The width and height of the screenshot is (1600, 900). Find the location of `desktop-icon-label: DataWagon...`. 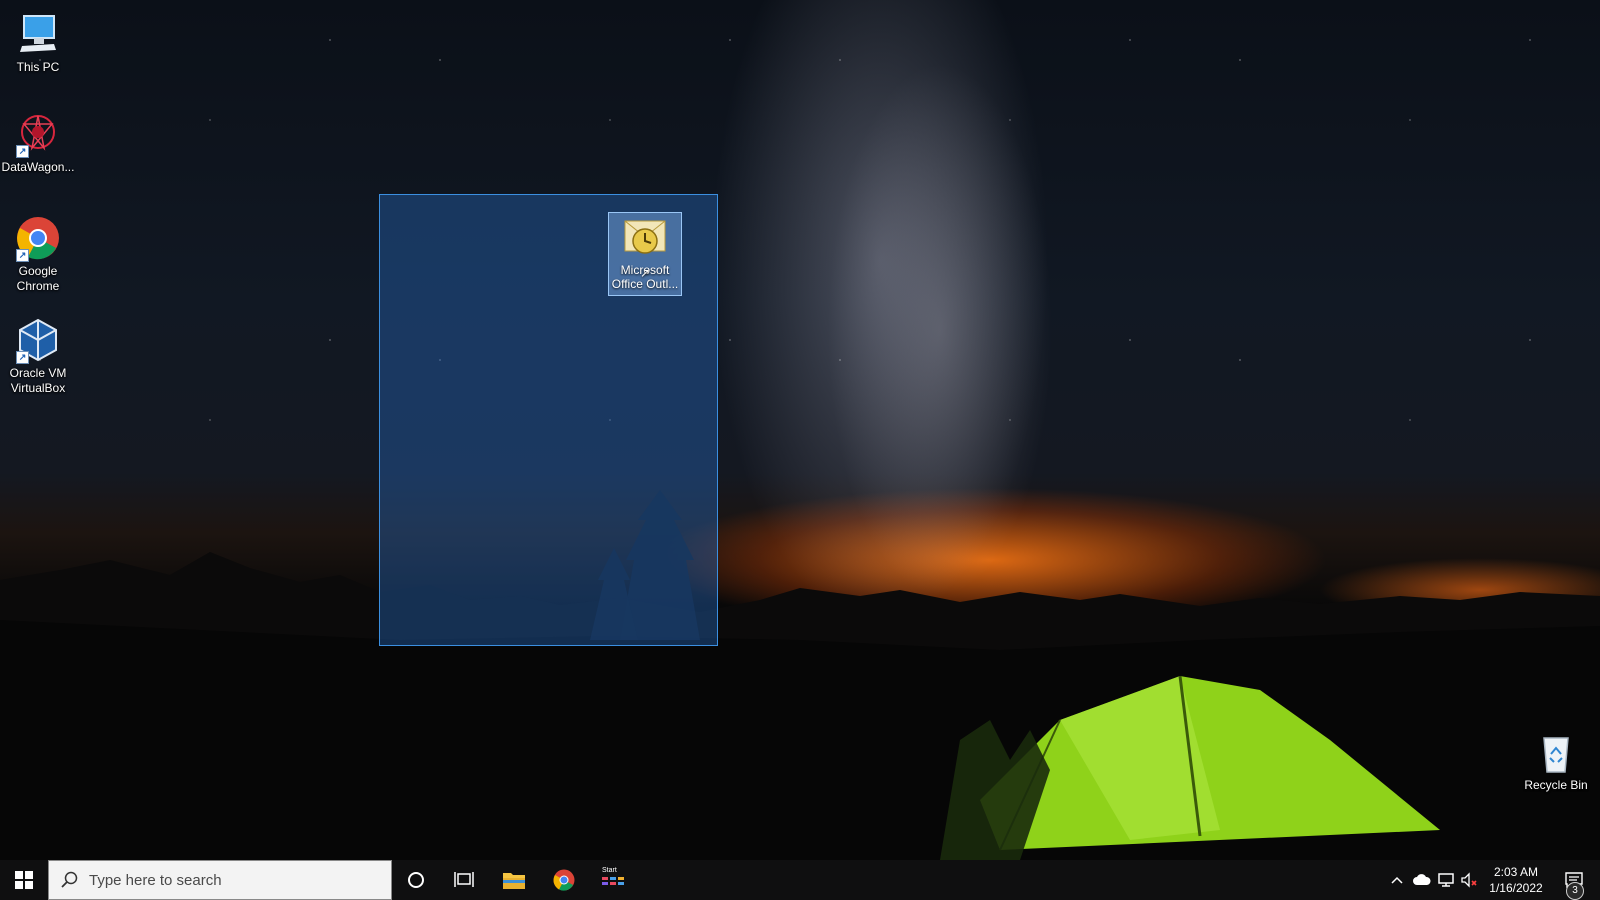

desktop-icon-label: DataWagon... is located at coordinates (38, 167).